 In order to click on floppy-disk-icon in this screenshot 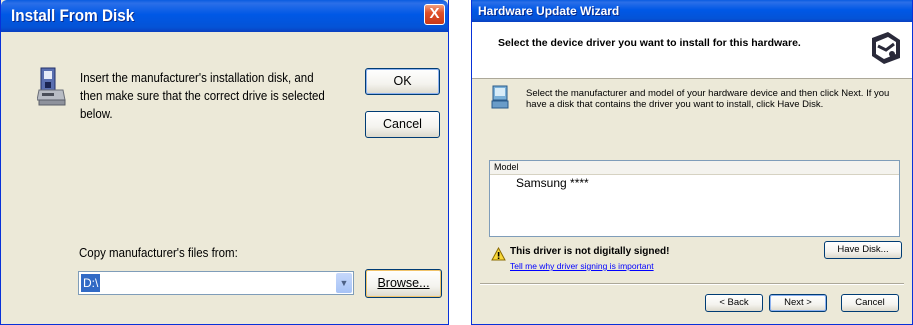, I will do `click(51, 86)`.